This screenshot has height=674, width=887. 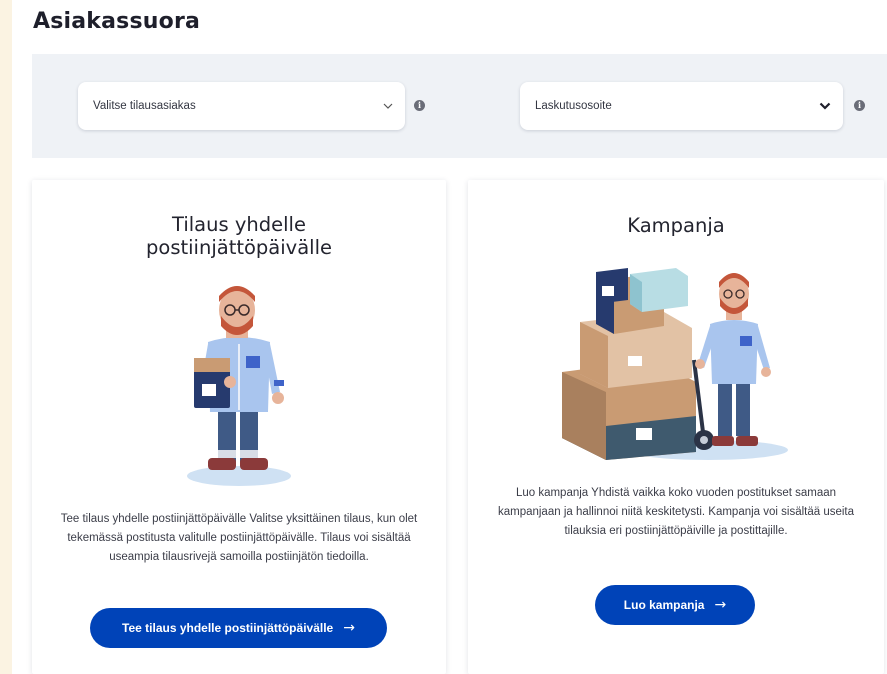 What do you see at coordinates (228, 628) in the screenshot?
I see `button-label: Tee tilaus yhdelle postiinjättöpäivälle` at bounding box center [228, 628].